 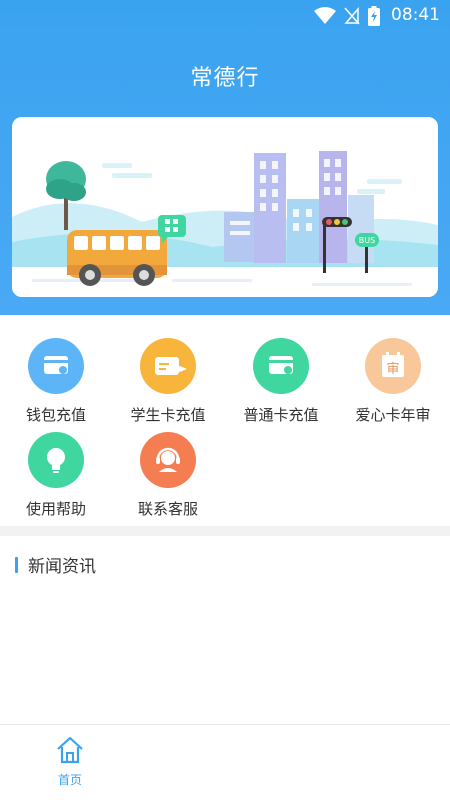 What do you see at coordinates (225, 15) in the screenshot?
I see `status-bar: 08:41` at bounding box center [225, 15].